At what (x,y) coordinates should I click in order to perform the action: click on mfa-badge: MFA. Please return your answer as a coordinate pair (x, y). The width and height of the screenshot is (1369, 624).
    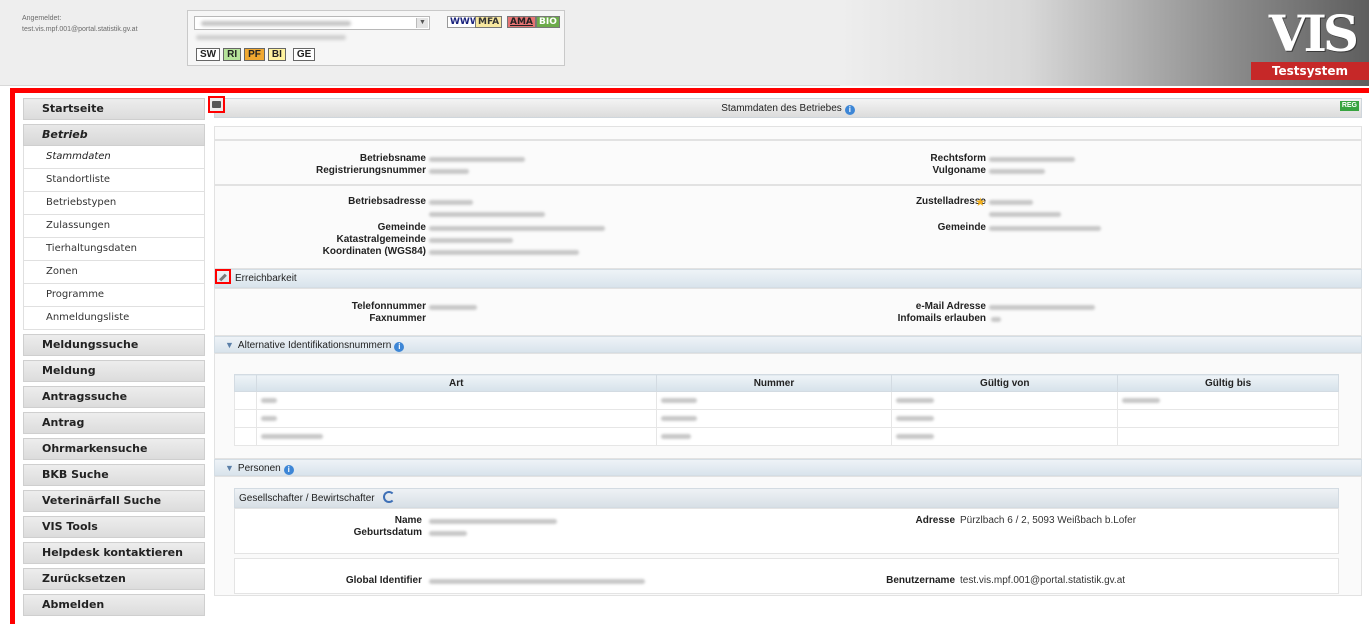
    Looking at the image, I should click on (489, 22).